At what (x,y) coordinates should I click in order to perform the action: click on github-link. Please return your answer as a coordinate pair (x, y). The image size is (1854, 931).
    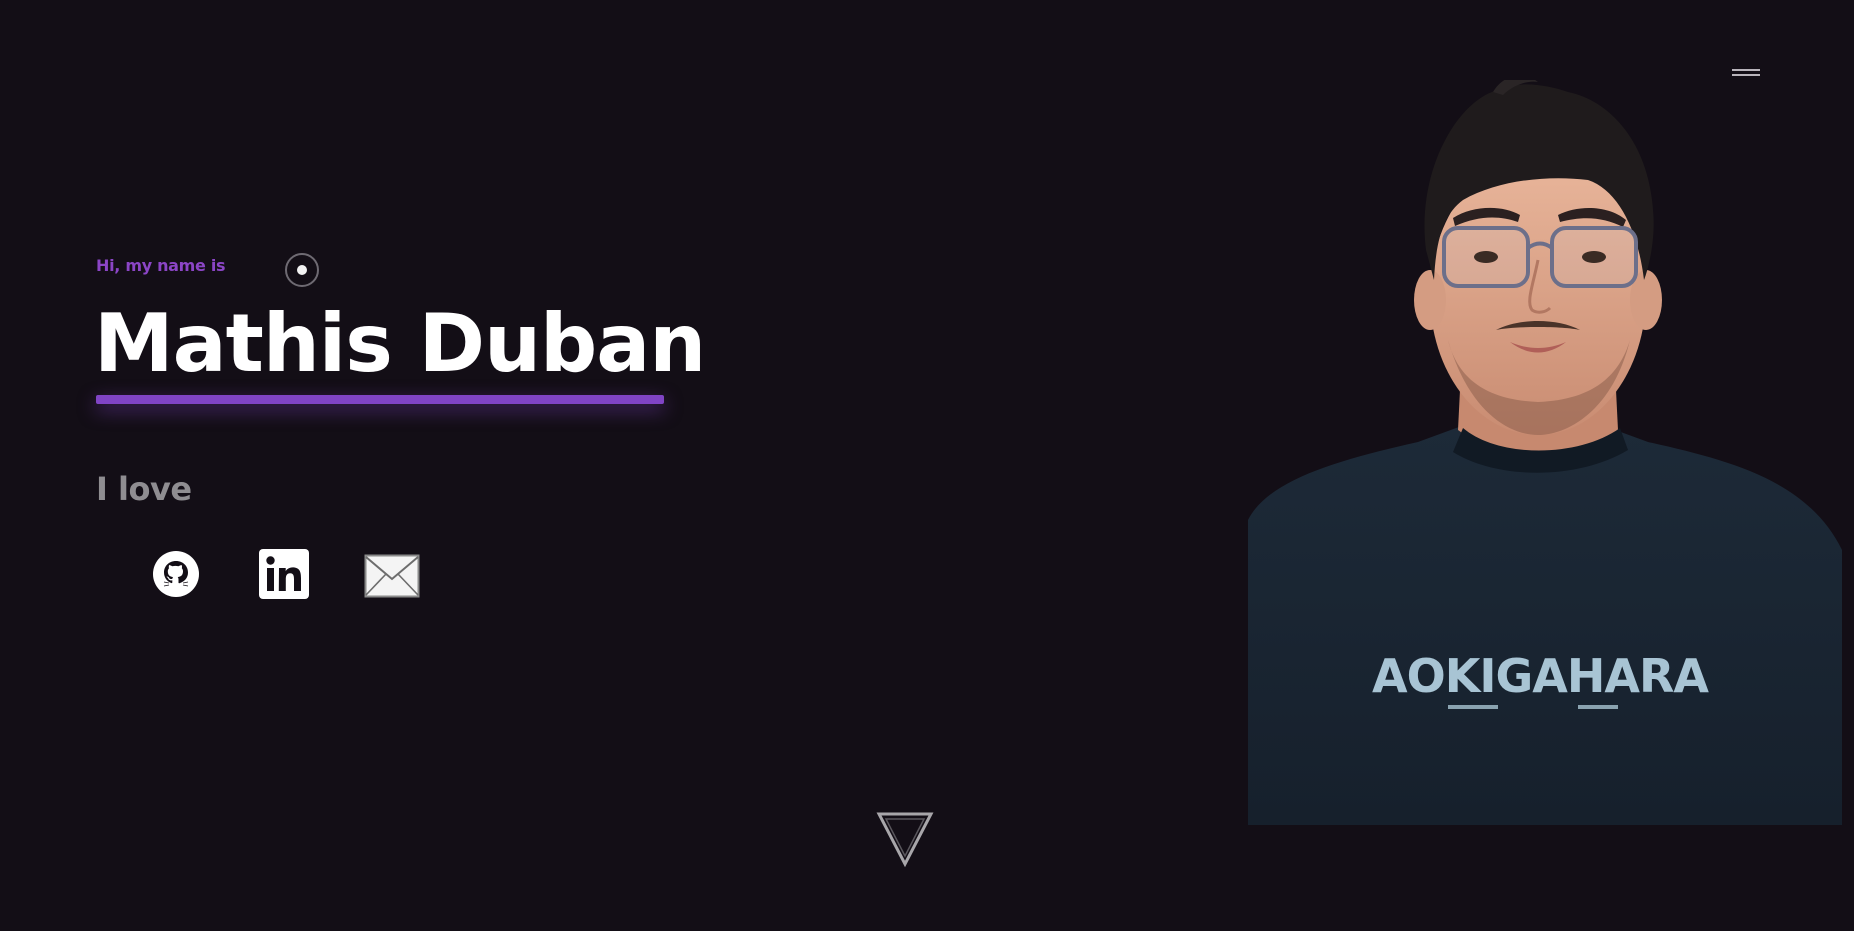
    Looking at the image, I should click on (176, 574).